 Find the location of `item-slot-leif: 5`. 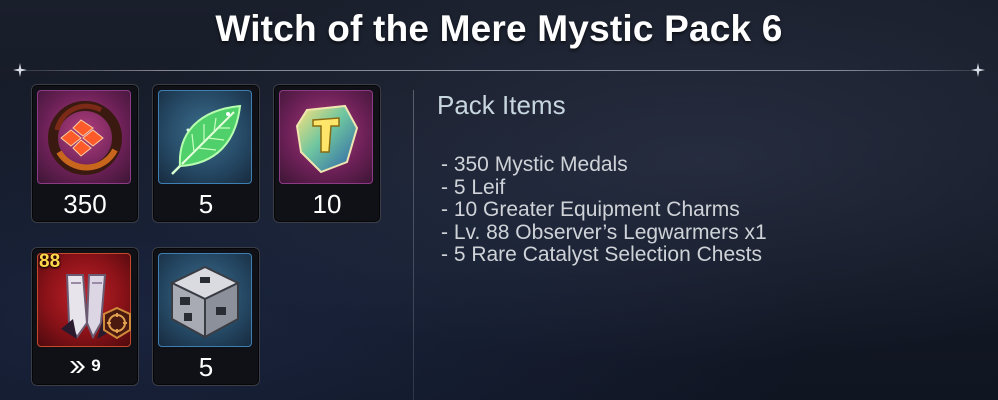

item-slot-leif: 5 is located at coordinates (206, 153).